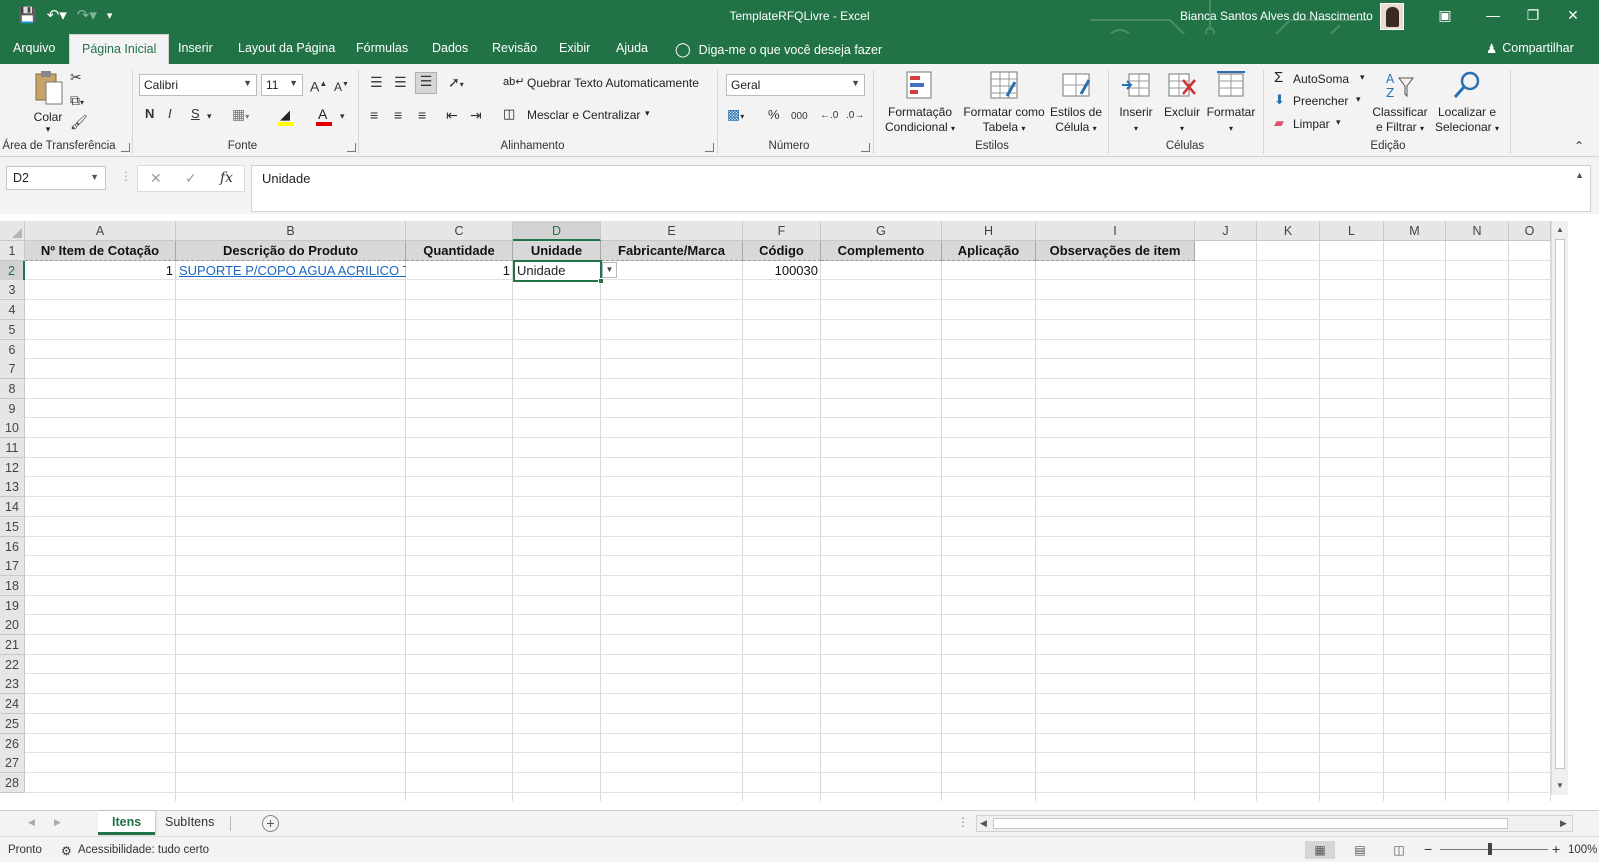 The width and height of the screenshot is (1599, 862). I want to click on close-icon: ✕, so click(1573, 15).